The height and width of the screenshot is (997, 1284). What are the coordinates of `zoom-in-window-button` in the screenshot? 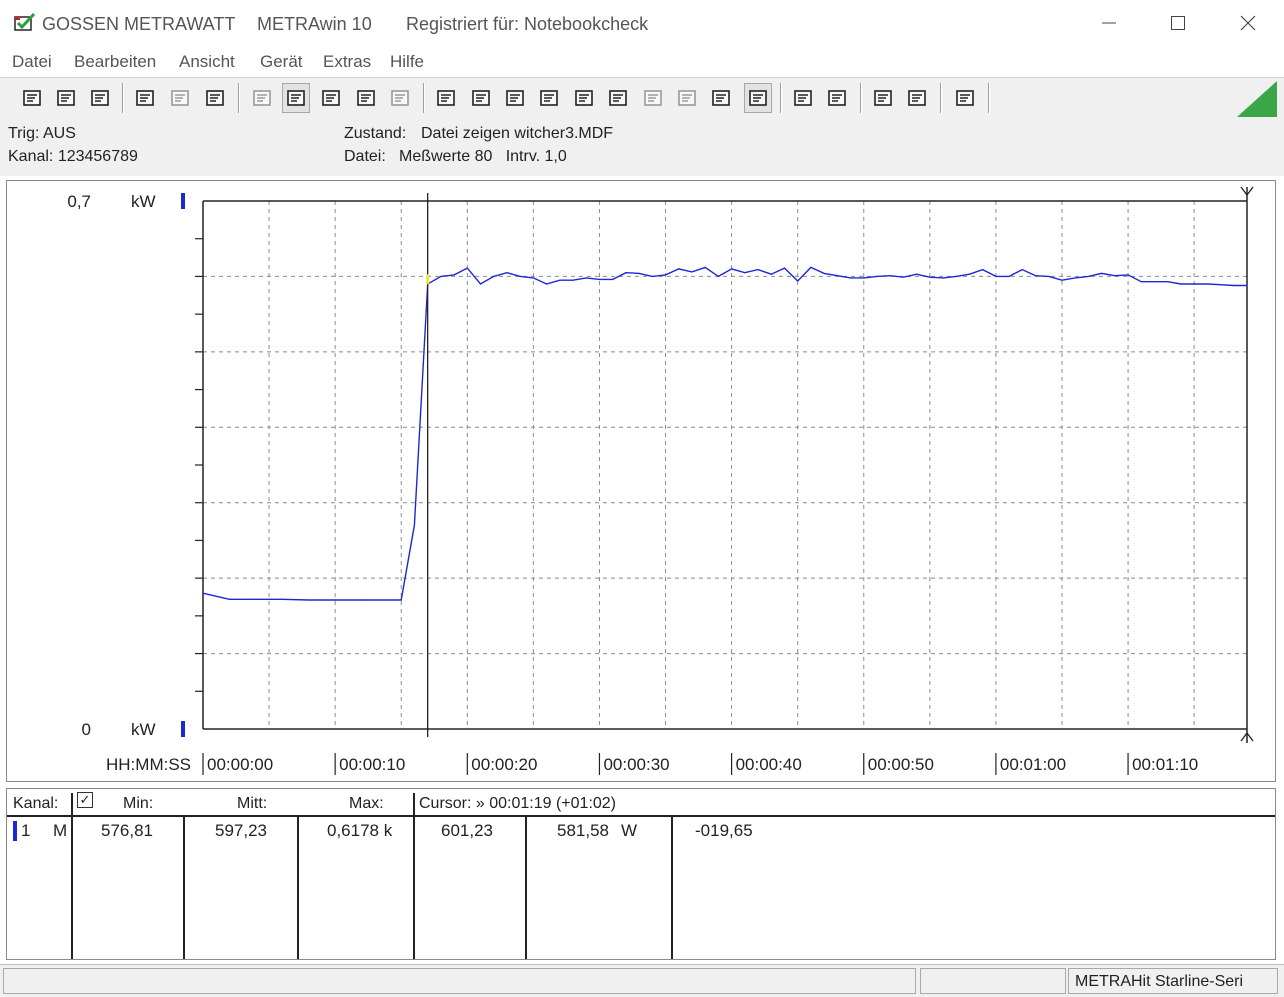 It's located at (446, 98).